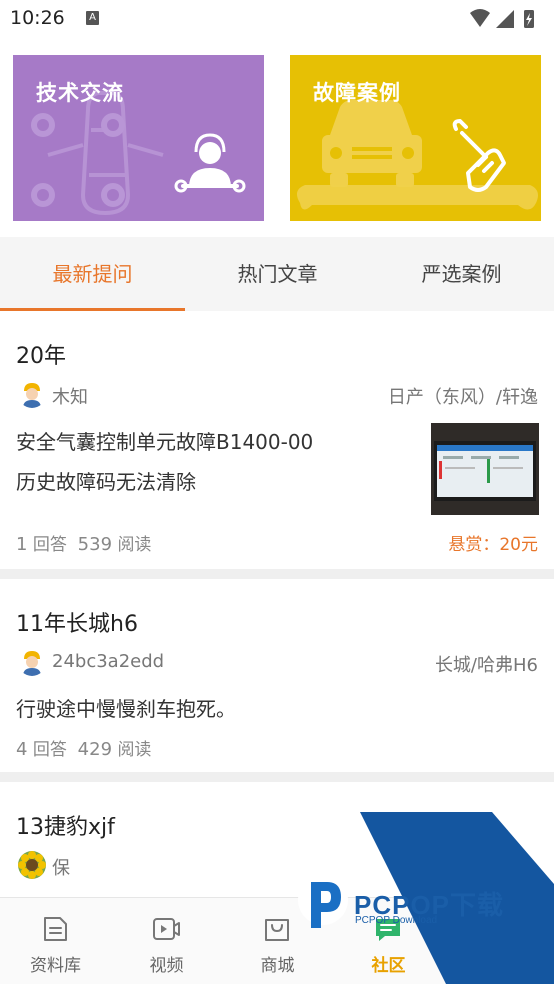 This screenshot has width=554, height=984. What do you see at coordinates (166, 966) in the screenshot?
I see `nav-label: 视频` at bounding box center [166, 966].